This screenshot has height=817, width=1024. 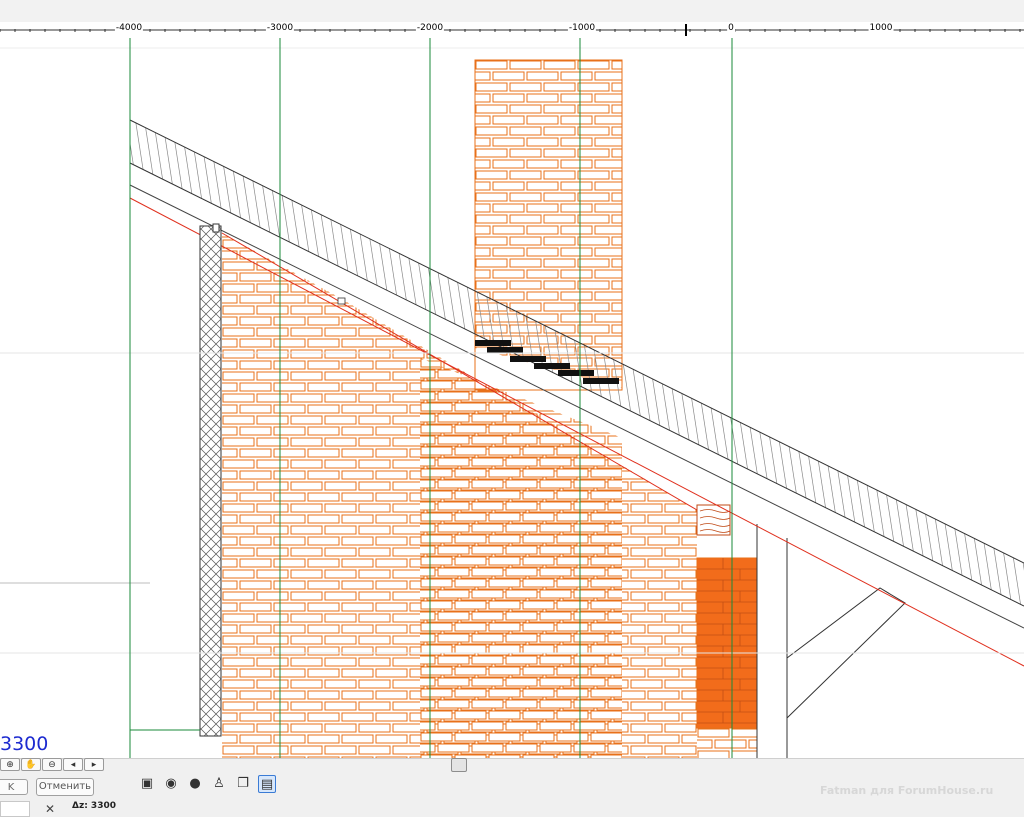 I want to click on zoom-previous-icon: ◂, so click(x=73, y=764).